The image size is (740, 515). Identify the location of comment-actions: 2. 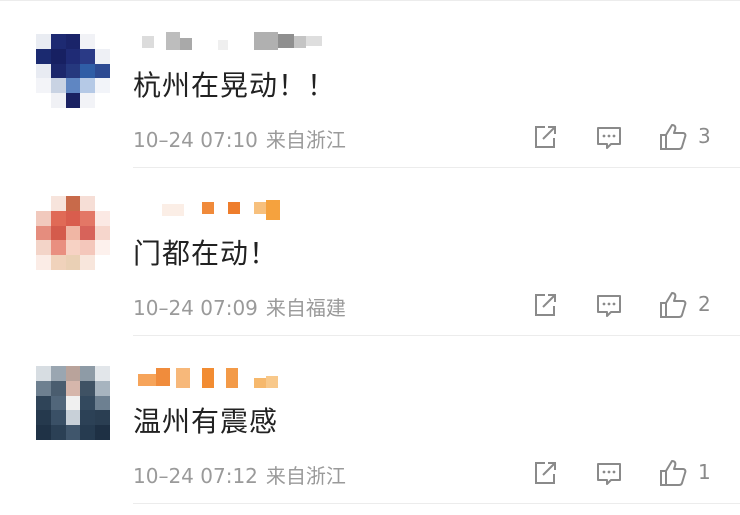
(628, 304).